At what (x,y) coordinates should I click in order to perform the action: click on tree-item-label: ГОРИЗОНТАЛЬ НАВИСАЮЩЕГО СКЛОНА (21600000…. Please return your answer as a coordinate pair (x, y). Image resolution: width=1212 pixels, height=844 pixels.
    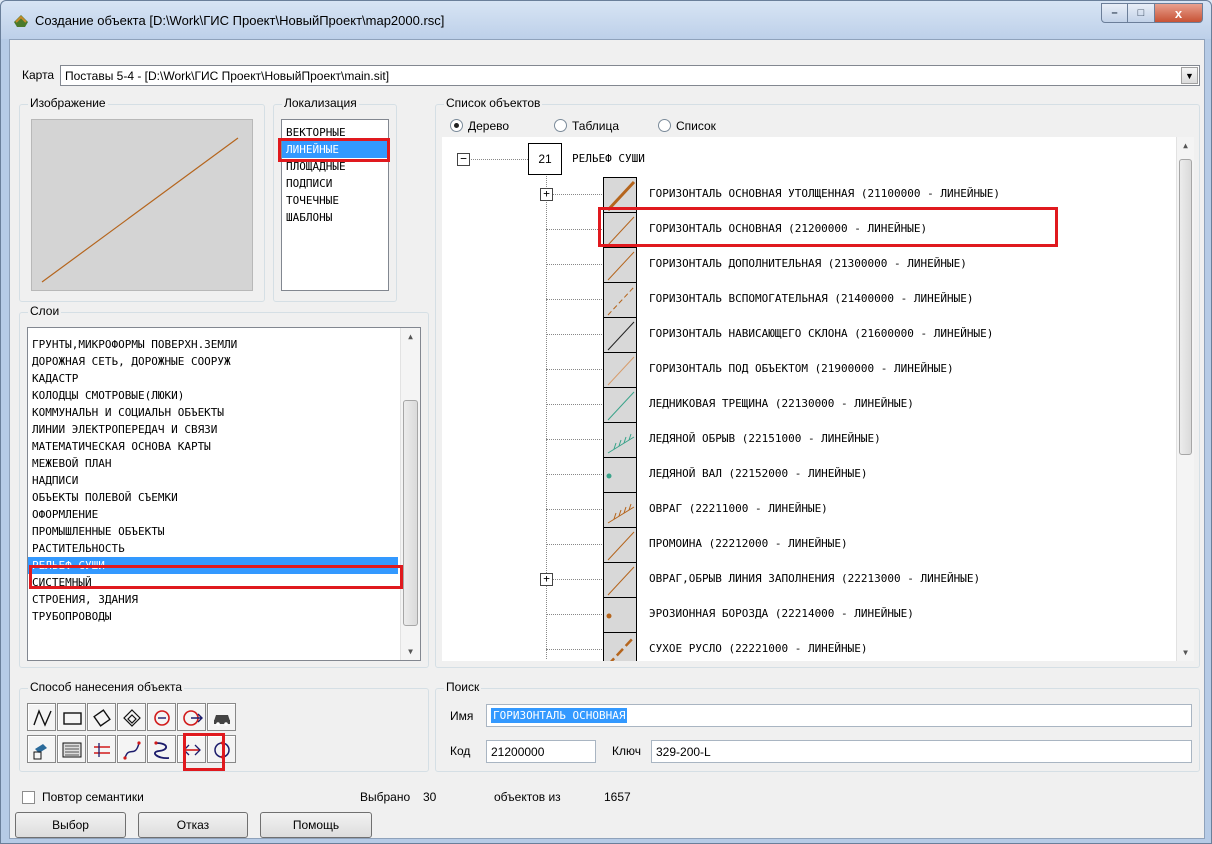
    Looking at the image, I should click on (821, 333).